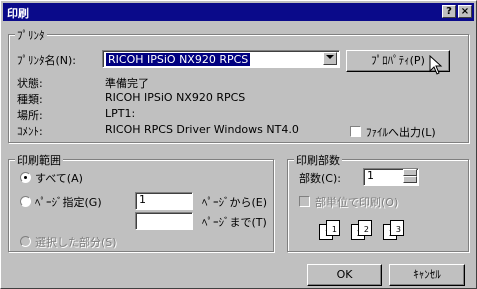 This screenshot has height=289, width=477. What do you see at coordinates (76, 242) in the screenshot?
I see `selection-label: 選択した部分(S)` at bounding box center [76, 242].